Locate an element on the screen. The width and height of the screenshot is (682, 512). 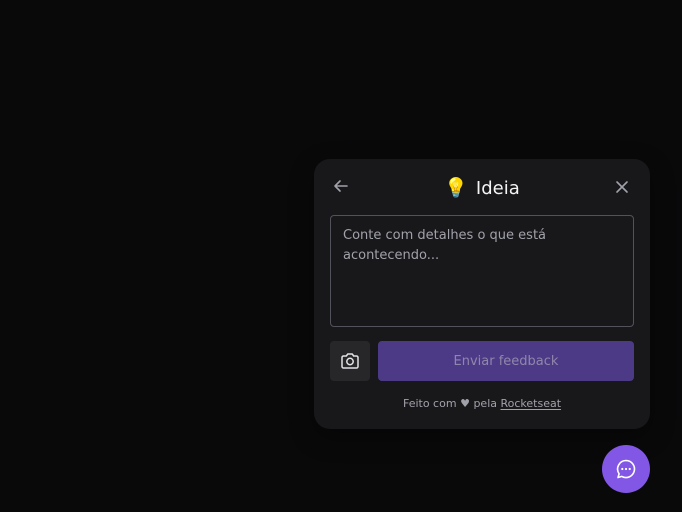
chat-bubble-icon is located at coordinates (626, 469).